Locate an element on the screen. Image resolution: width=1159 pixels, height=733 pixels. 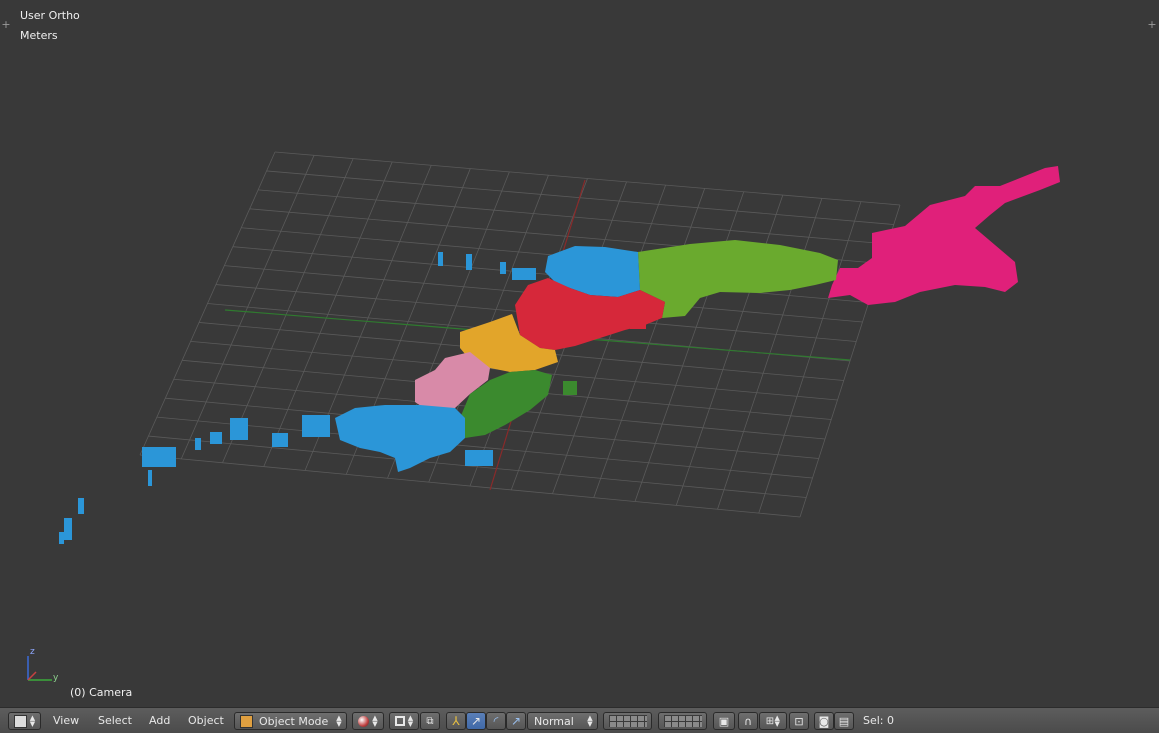
layers-grid-b is located at coordinates (682, 721).